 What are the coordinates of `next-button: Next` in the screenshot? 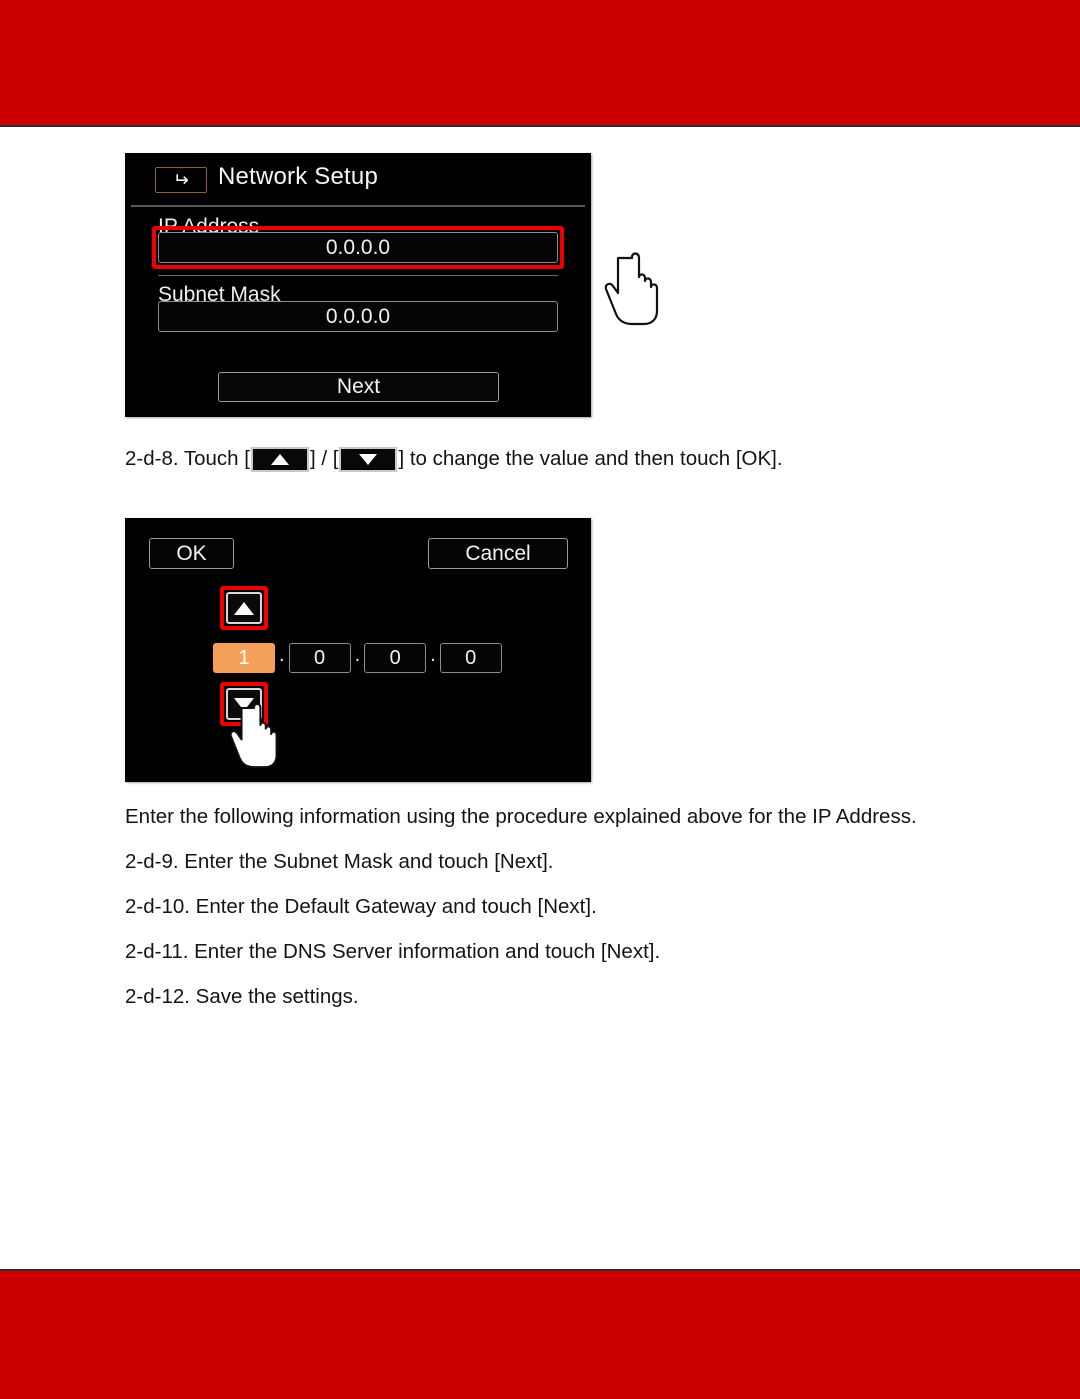 It's located at (358, 387).